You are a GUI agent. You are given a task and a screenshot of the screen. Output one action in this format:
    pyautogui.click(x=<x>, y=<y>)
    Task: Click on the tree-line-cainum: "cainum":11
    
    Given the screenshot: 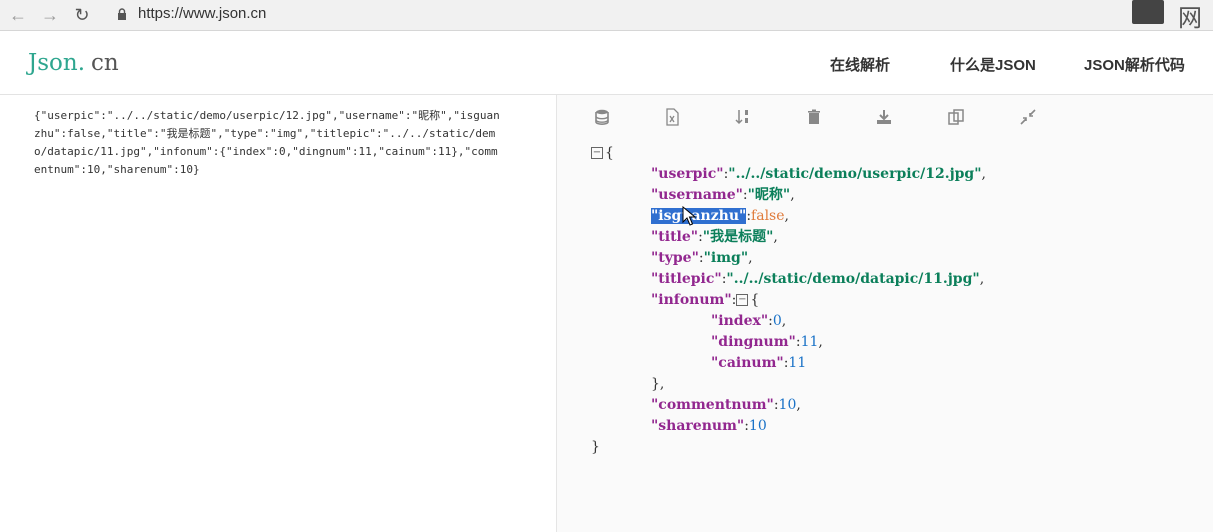 What is the action you would take?
    pyautogui.click(x=759, y=363)
    